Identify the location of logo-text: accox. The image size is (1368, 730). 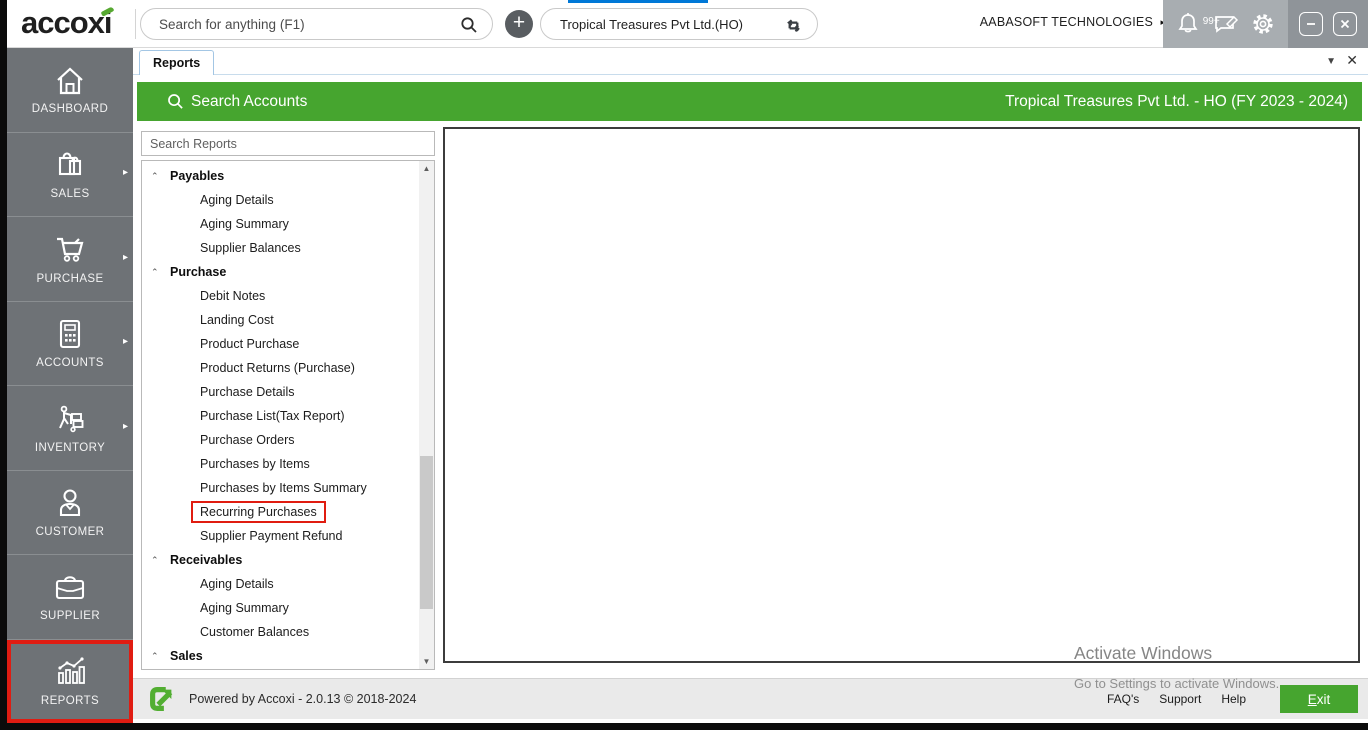
(63, 22).